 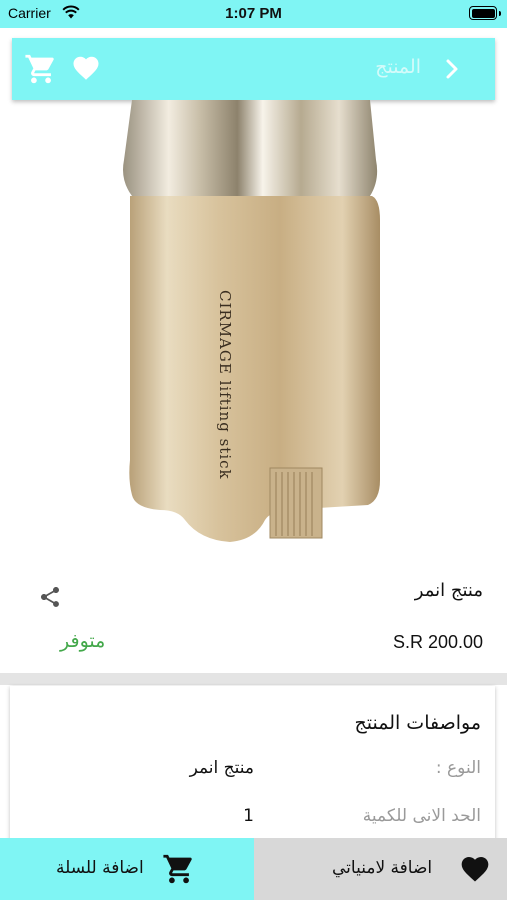 I want to click on product-brand-text: CIRMAGE lifting stick, so click(x=225, y=385).